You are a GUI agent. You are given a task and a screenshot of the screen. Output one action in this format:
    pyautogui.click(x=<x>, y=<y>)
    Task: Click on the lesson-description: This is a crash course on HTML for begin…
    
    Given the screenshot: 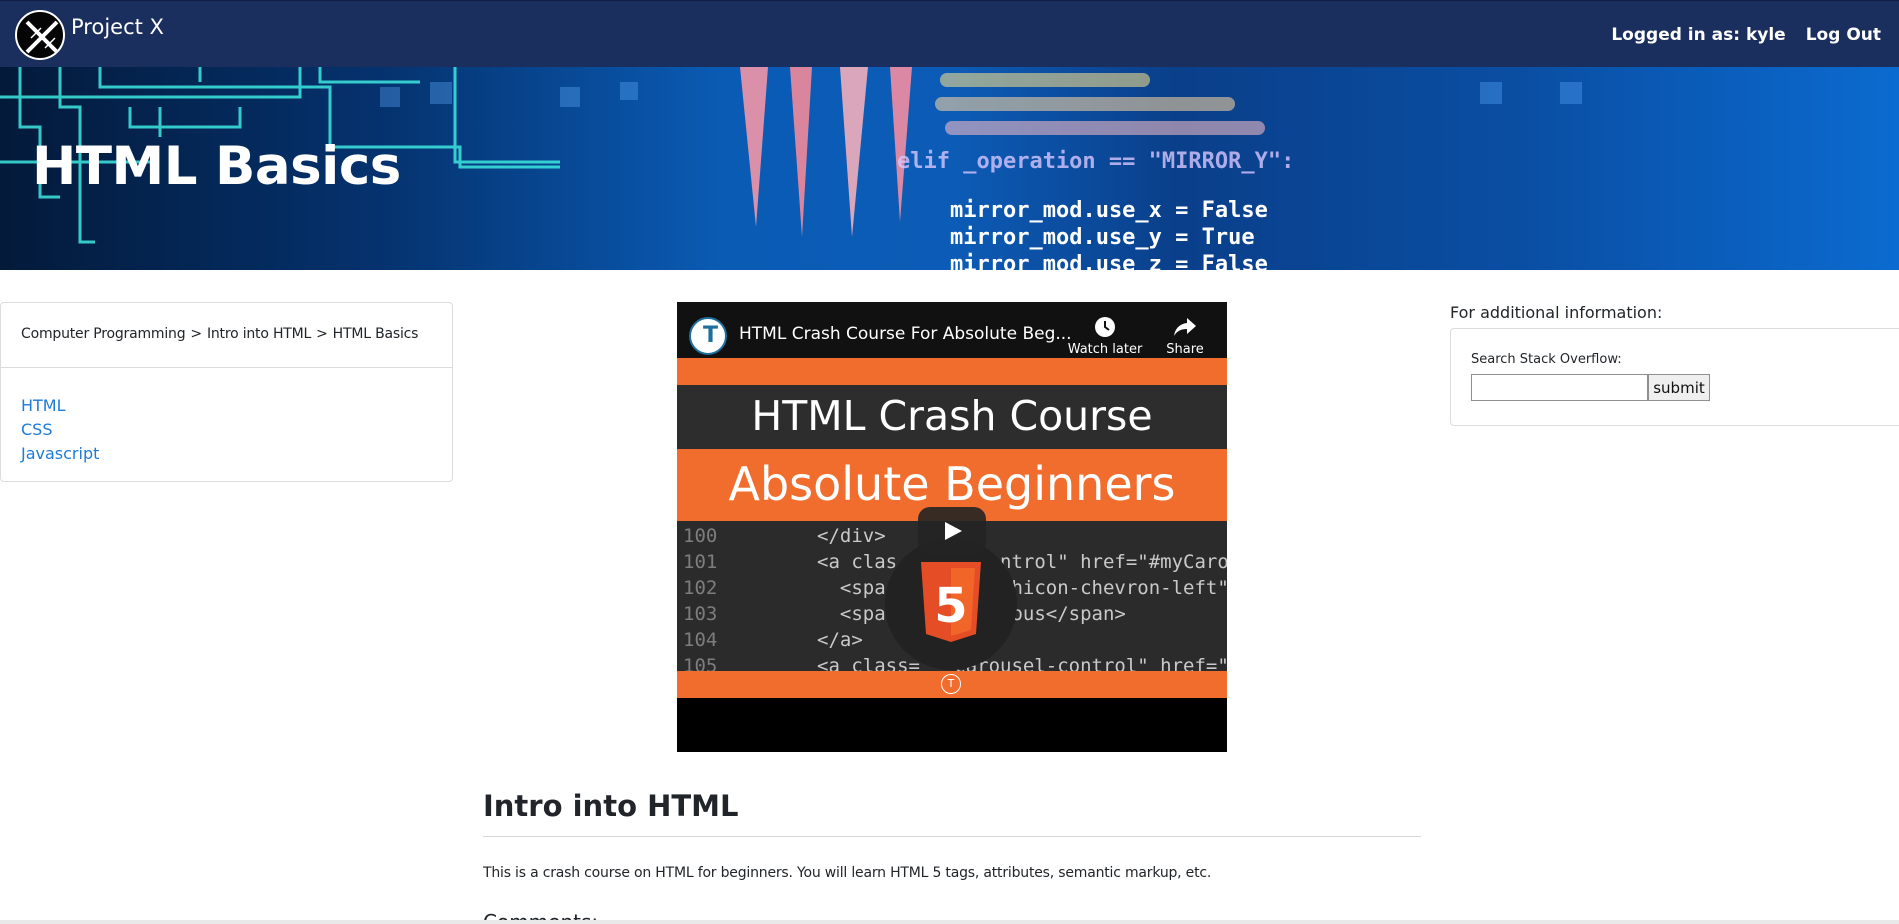 What is the action you would take?
    pyautogui.click(x=847, y=873)
    